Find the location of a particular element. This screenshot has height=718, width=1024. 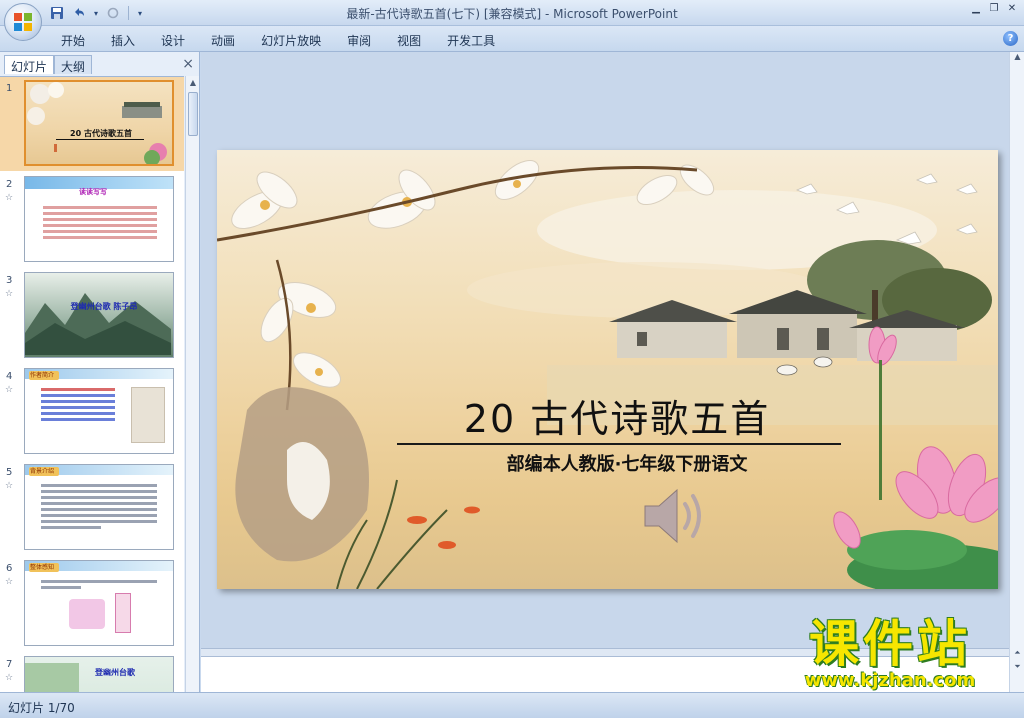

thumbnail-slide-2: 2 ☆ 读读写写 is located at coordinates (92, 220).